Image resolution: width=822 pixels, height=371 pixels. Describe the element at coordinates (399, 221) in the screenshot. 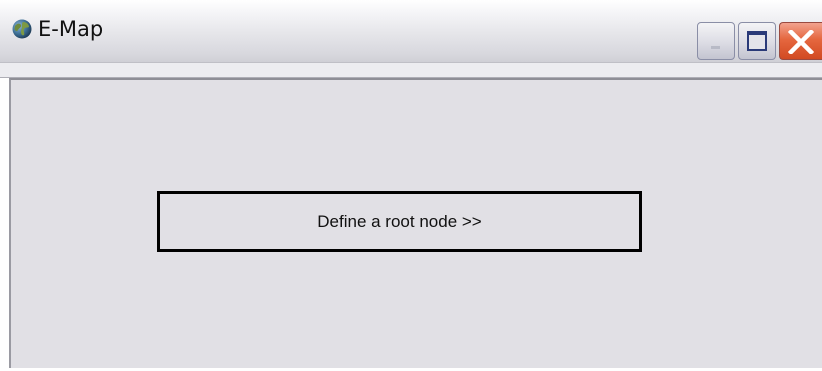

I see `define-root-node-button: Define a root node >>` at that location.